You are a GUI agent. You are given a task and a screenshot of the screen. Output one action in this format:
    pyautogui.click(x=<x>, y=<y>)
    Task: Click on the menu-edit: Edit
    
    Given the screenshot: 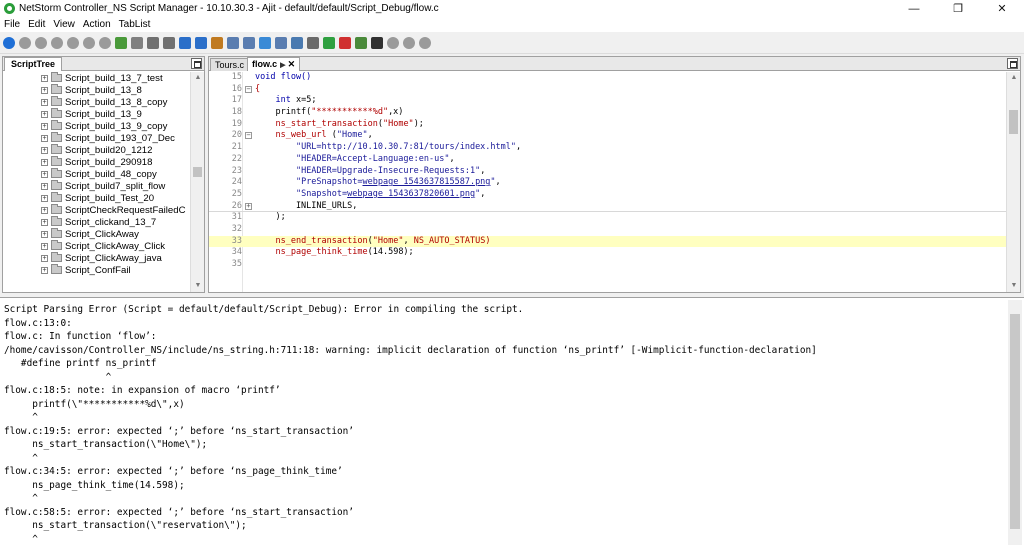 What is the action you would take?
    pyautogui.click(x=36, y=24)
    